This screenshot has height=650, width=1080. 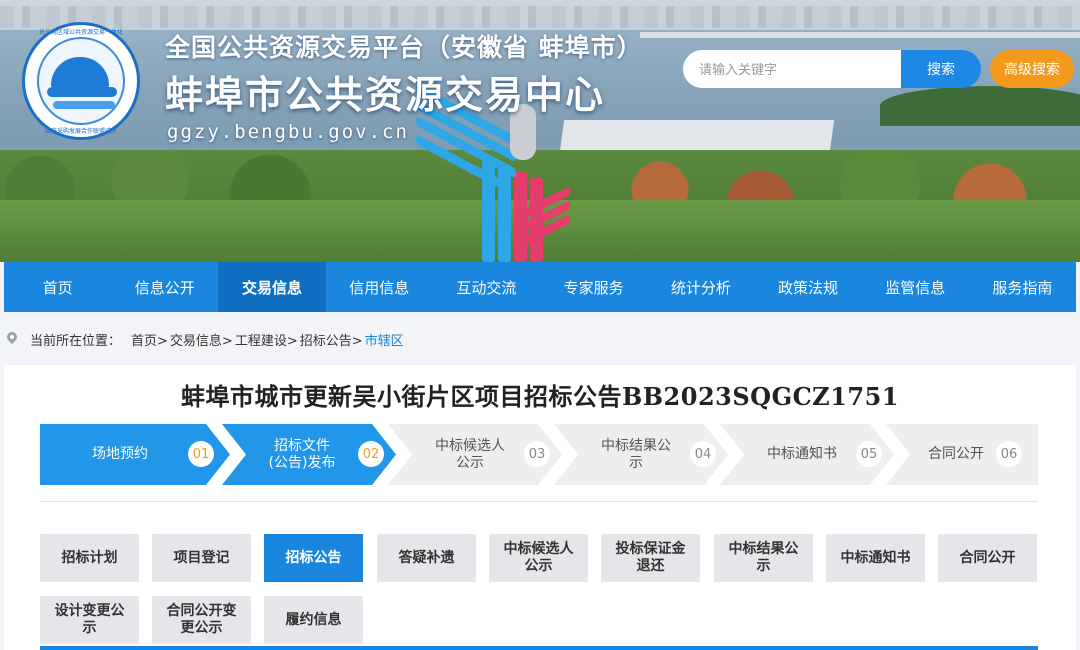 I want to click on step-venue-booking: 场地预约 01, so click(x=127, y=454).